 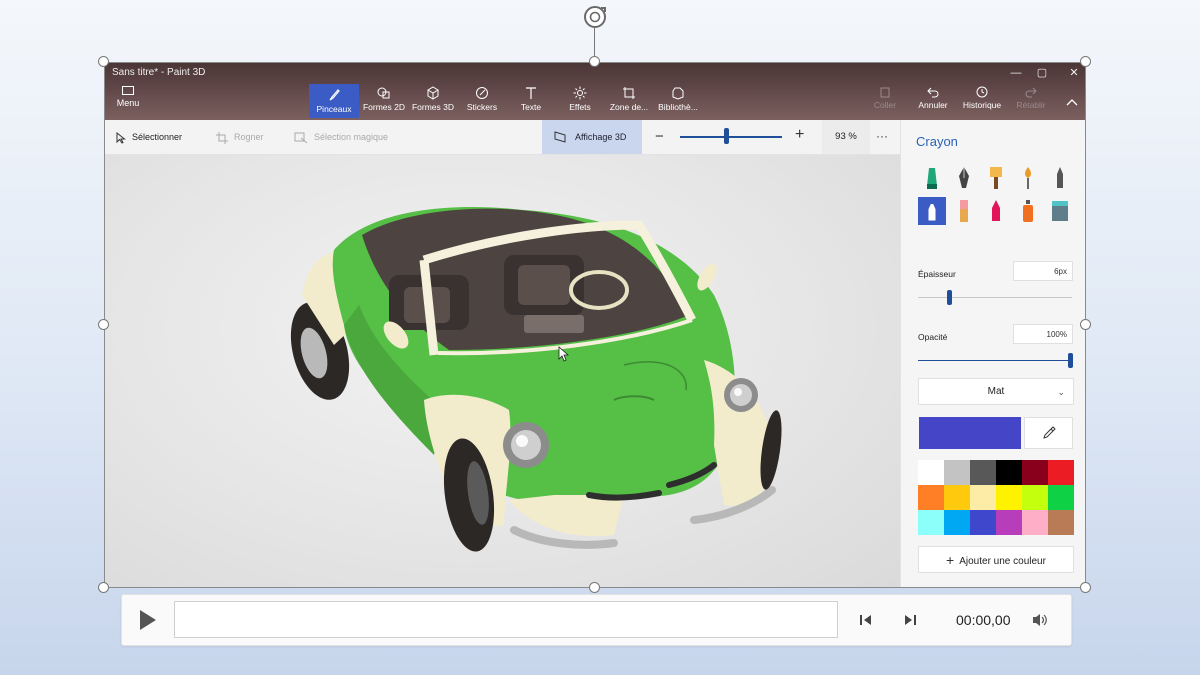 What do you see at coordinates (933, 105) in the screenshot?
I see `undo-label: Annuler` at bounding box center [933, 105].